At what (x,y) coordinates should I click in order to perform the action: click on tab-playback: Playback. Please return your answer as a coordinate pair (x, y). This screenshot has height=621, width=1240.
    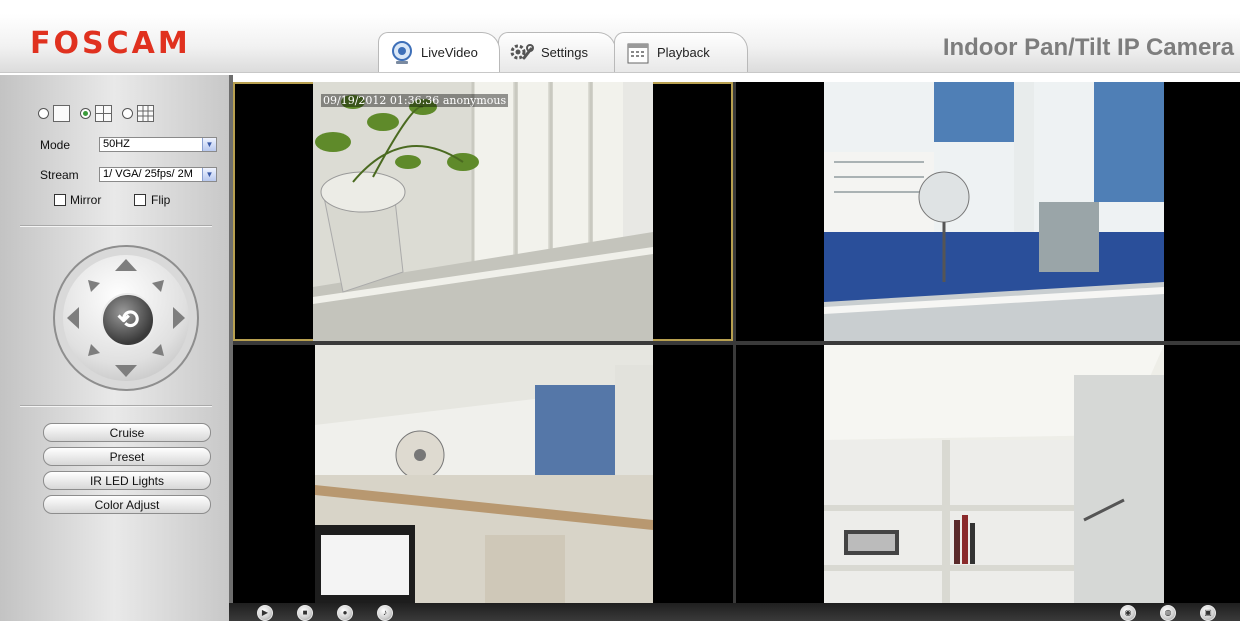
    Looking at the image, I should click on (681, 52).